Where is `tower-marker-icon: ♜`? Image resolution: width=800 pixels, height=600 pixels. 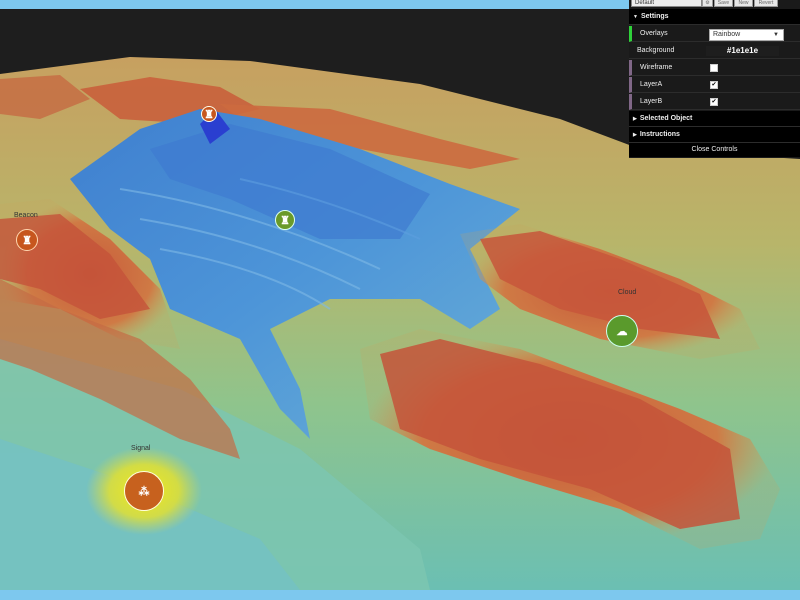
tower-marker-icon: ♜ is located at coordinates (209, 114).